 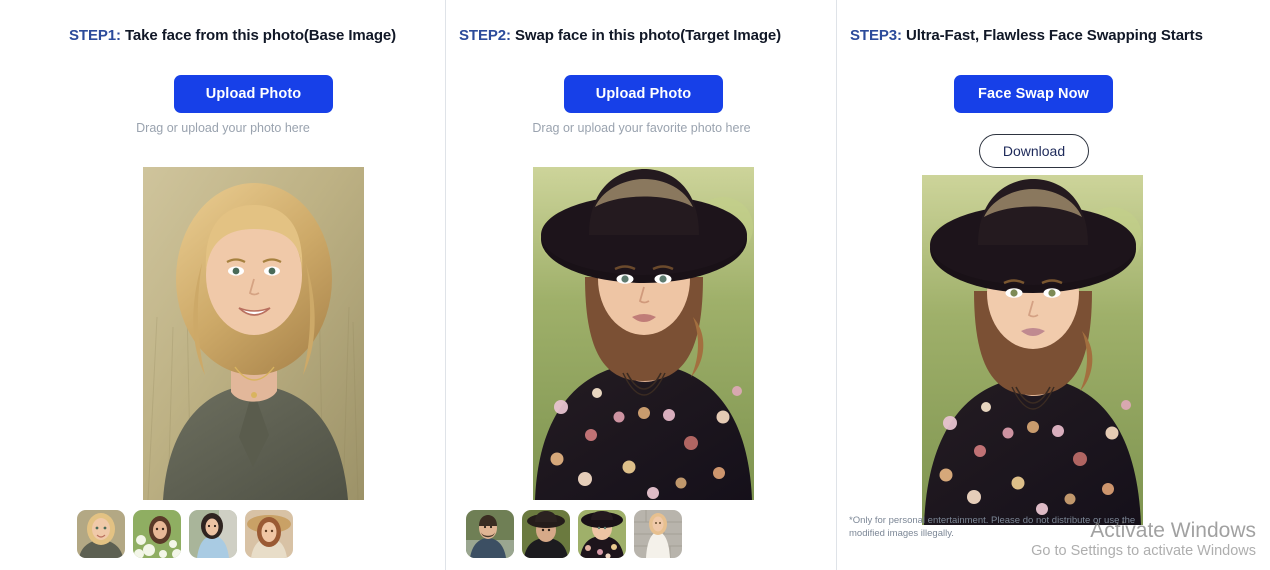 I want to click on thumbnail-dark-hair-woman-blue-dress, so click(x=213, y=534).